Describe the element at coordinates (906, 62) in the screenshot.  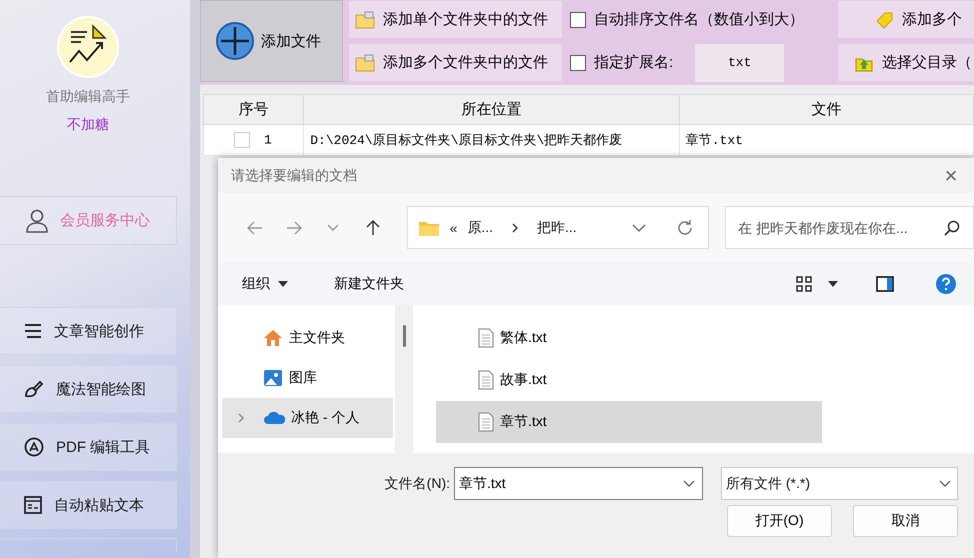
I see `toolbar-button: 选择父目录（` at that location.